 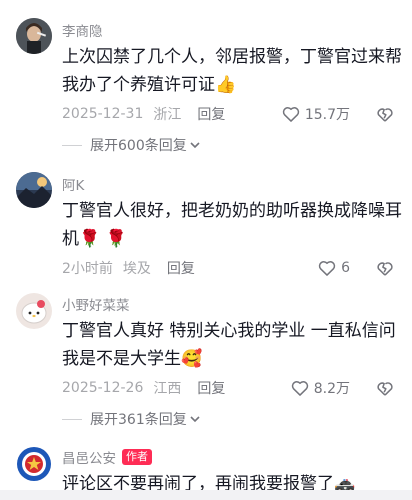 What do you see at coordinates (232, 114) in the screenshot?
I see `comment-meta: 2025-12-31 浙江 回复` at bounding box center [232, 114].